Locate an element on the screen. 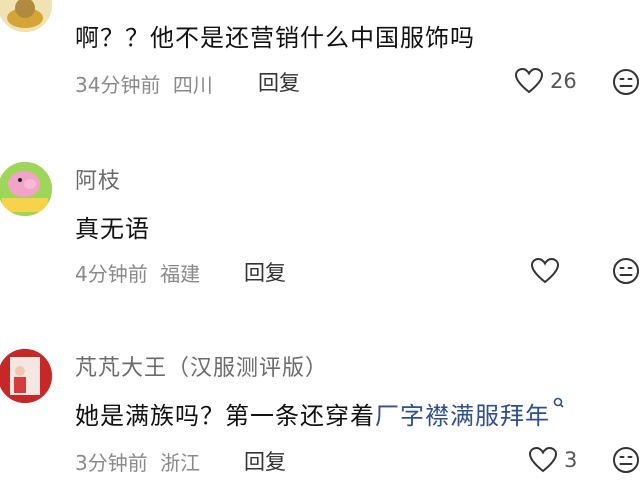  comment-location: 浙江 is located at coordinates (180, 463).